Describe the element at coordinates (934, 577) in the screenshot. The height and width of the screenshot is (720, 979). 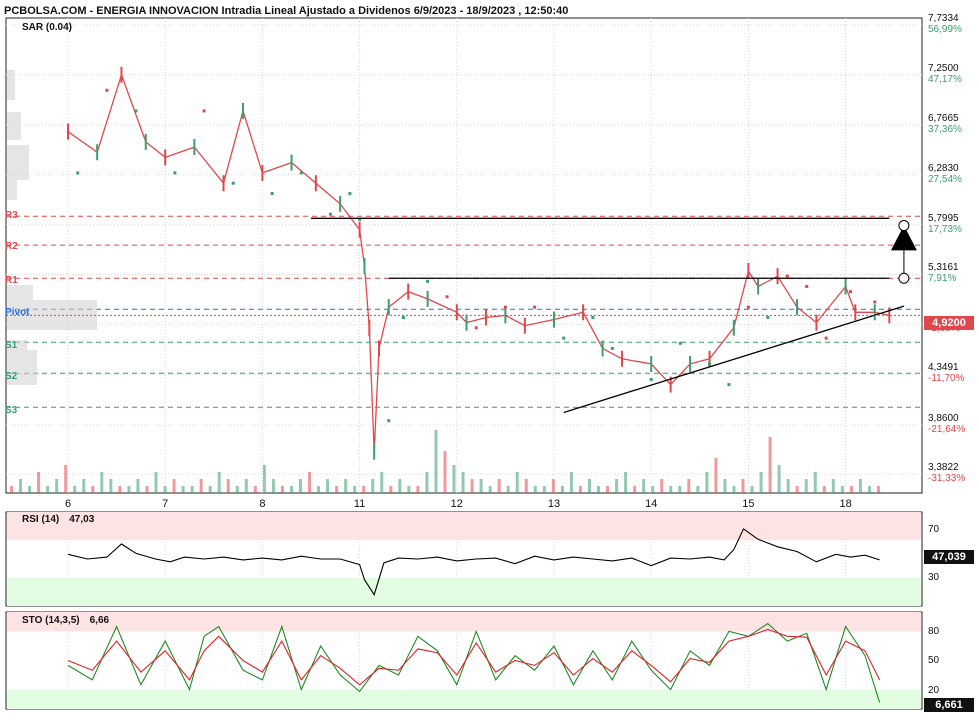
I see `rsi-tick-30: 30` at that location.